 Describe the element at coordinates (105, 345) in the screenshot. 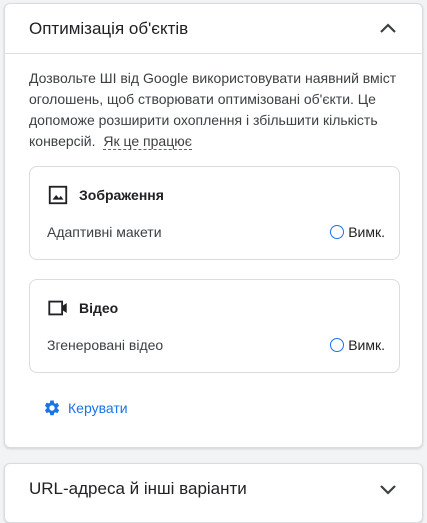

I see `option-setting: Згенеровані відео` at that location.